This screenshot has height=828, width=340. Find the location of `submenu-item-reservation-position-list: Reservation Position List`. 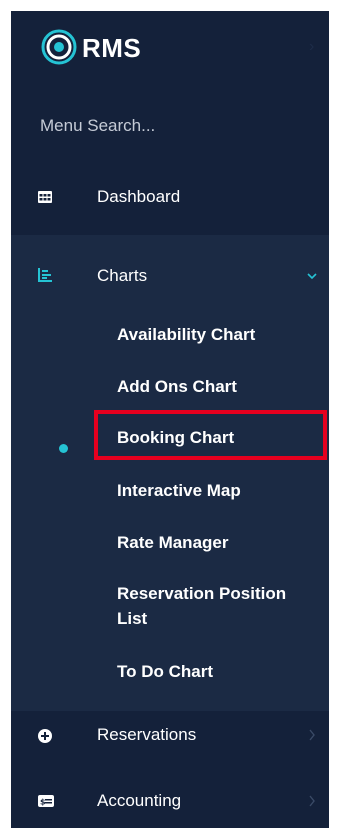

submenu-item-reservation-position-list: Reservation Position List is located at coordinates (209, 606).